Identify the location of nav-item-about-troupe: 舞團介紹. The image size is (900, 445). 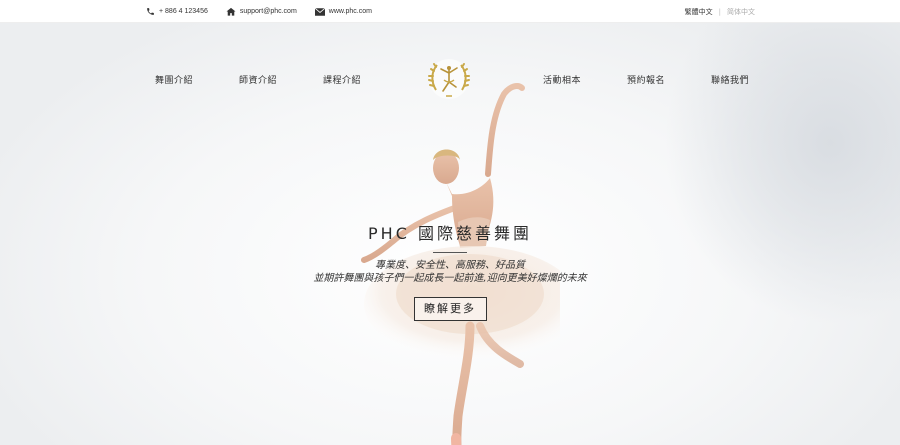
(174, 79).